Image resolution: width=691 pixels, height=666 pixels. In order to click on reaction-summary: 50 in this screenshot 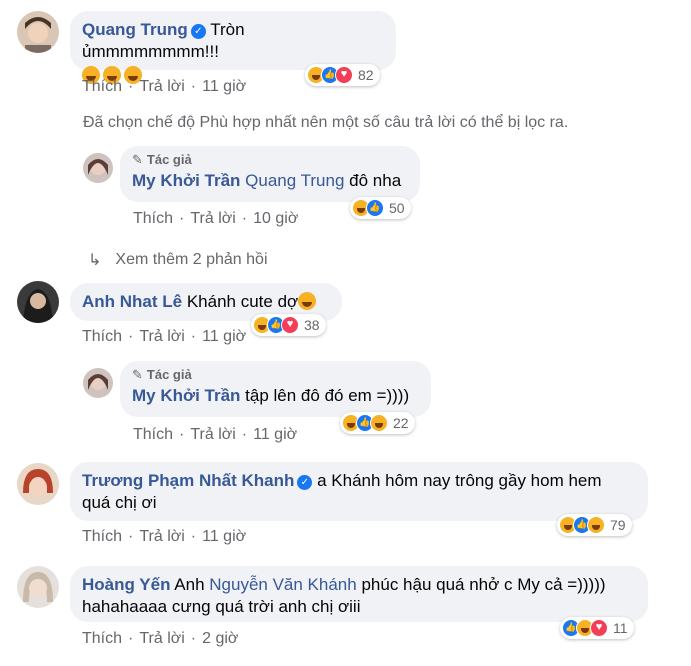, I will do `click(380, 208)`.